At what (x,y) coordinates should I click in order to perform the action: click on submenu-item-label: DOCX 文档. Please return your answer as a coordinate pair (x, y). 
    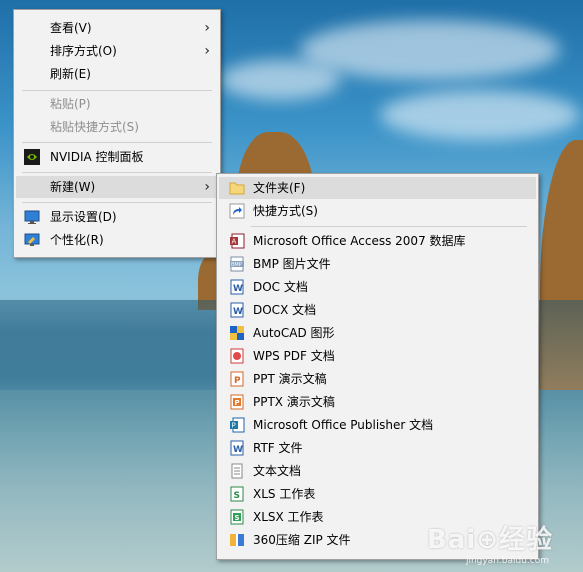
    Looking at the image, I should click on (285, 310).